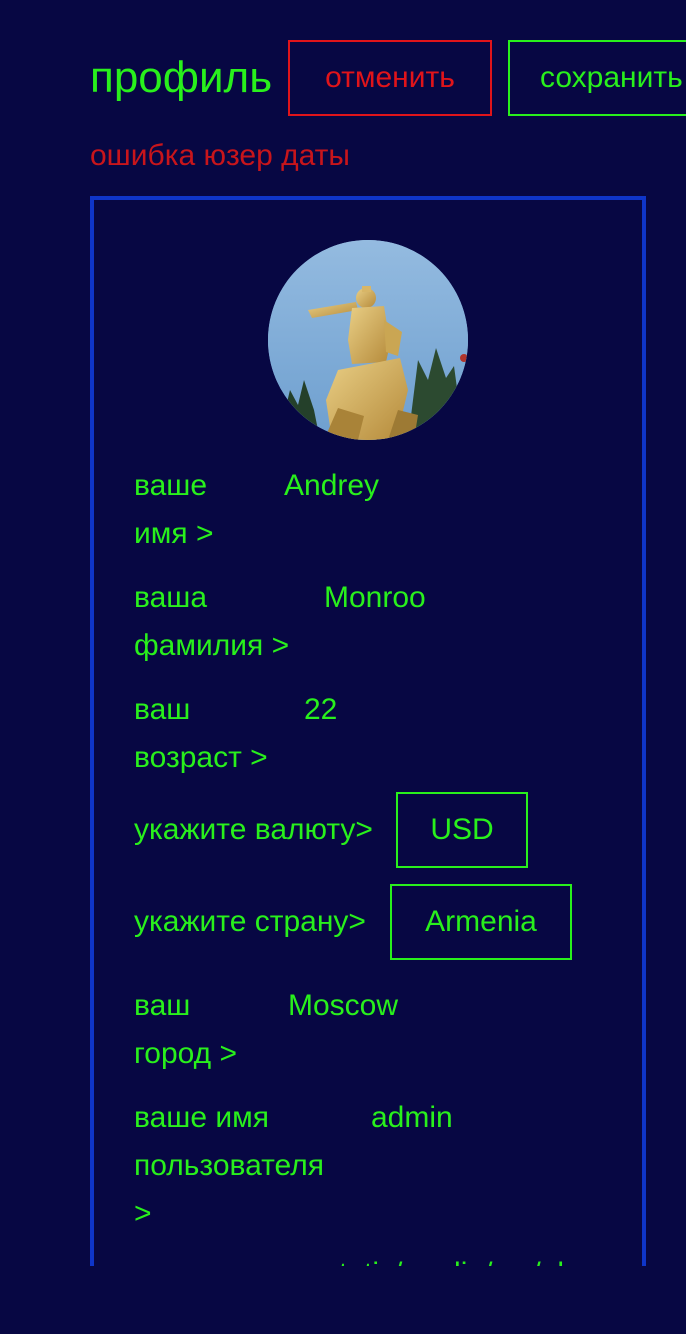 The height and width of the screenshot is (1334, 686). What do you see at coordinates (211, 622) in the screenshot?
I see `last-name-label: ваша фамилия >` at bounding box center [211, 622].